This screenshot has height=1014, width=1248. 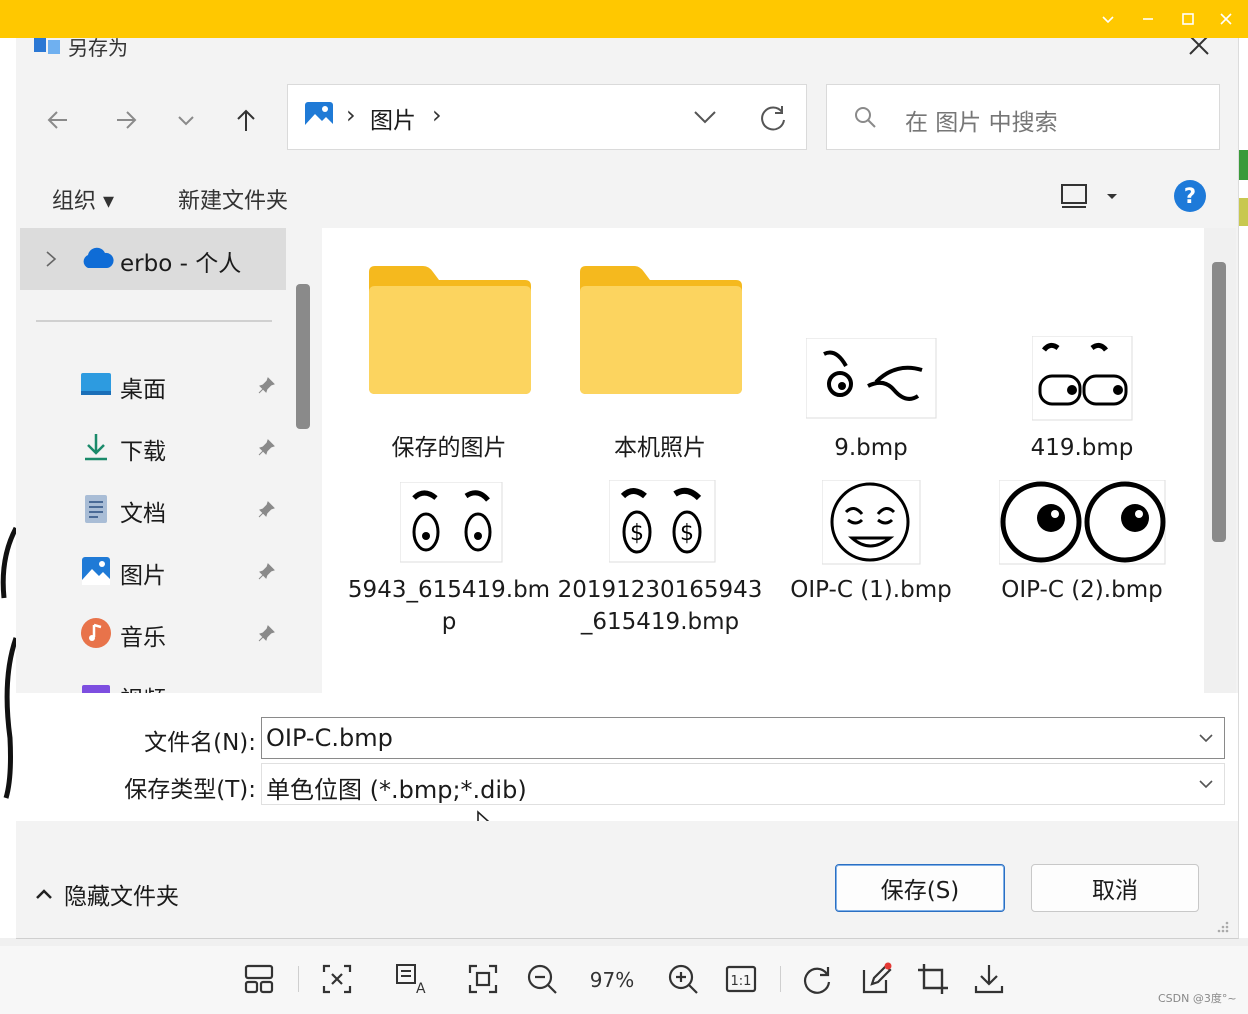 What do you see at coordinates (411, 979) in the screenshot?
I see `ocr-icon: A` at bounding box center [411, 979].